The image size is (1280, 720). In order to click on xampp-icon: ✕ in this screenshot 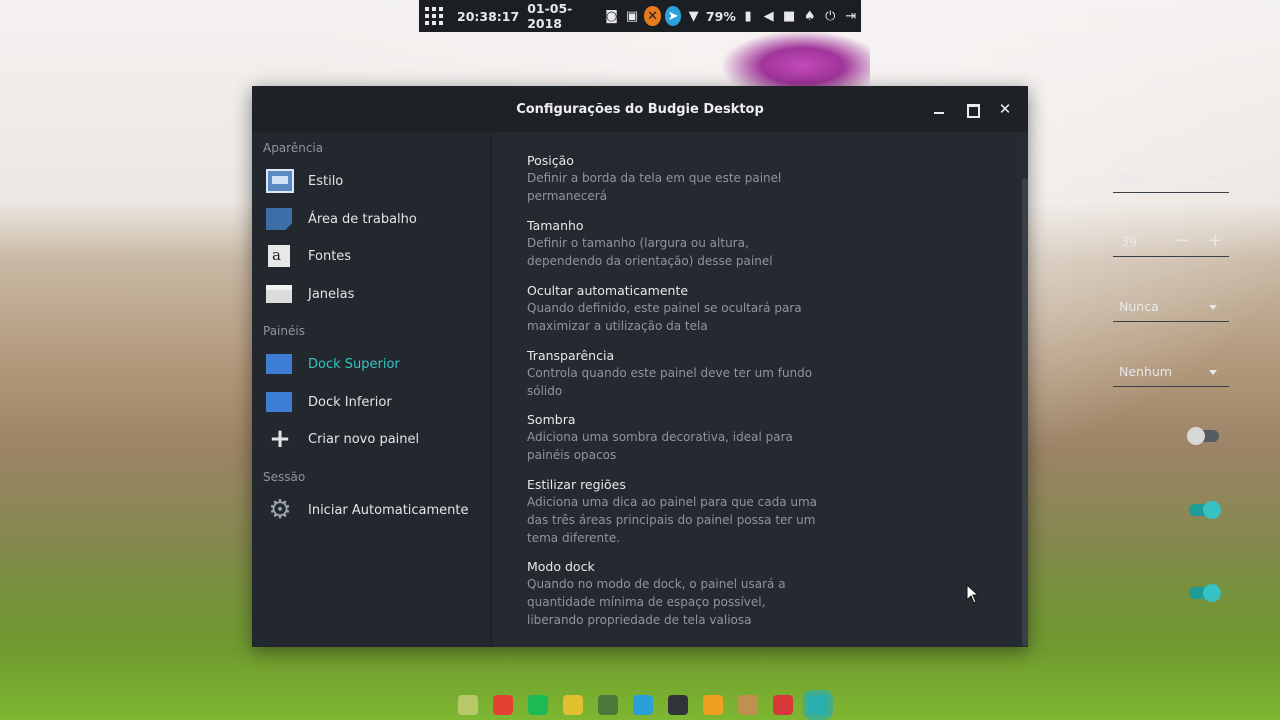, I will do `click(652, 16)`.